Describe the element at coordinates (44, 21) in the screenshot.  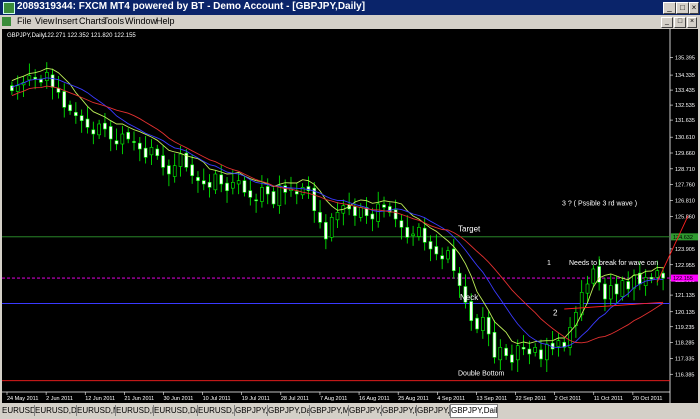
I see `menu-view: View` at that location.